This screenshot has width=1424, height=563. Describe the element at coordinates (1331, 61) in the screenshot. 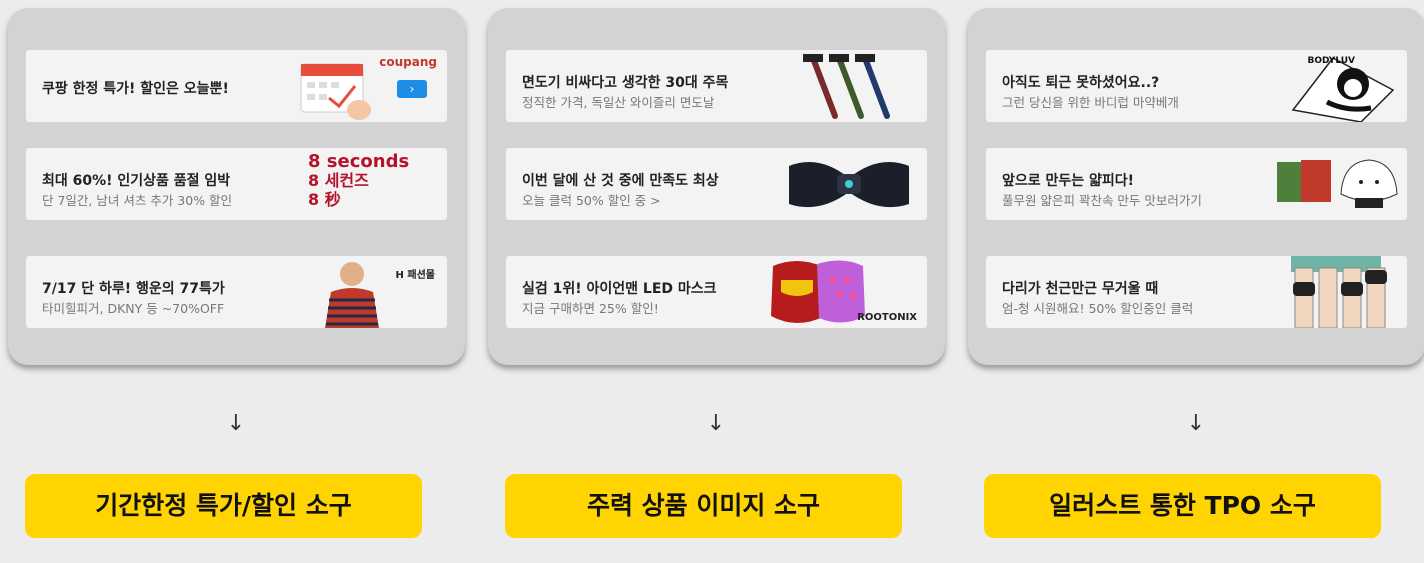

I see `bodyluv-logo: BODYLUV` at that location.